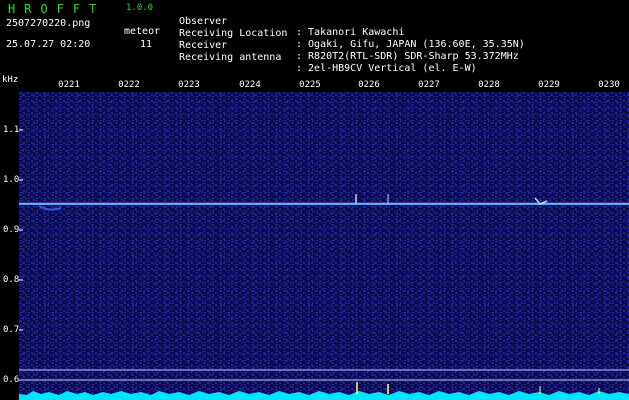  I want to click on meteor-count-value: 11, so click(146, 44).